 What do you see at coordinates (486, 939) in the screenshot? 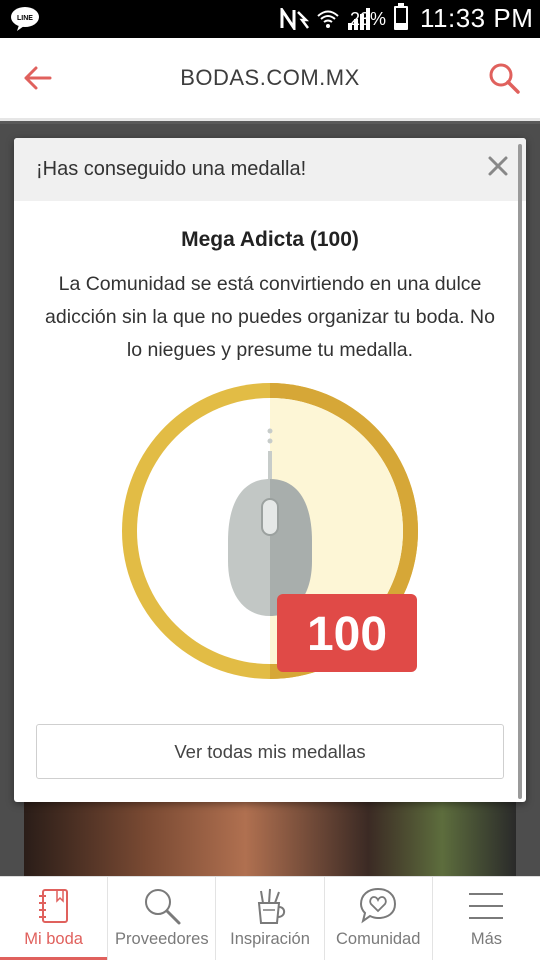
I see `nav-label: Más` at bounding box center [486, 939].